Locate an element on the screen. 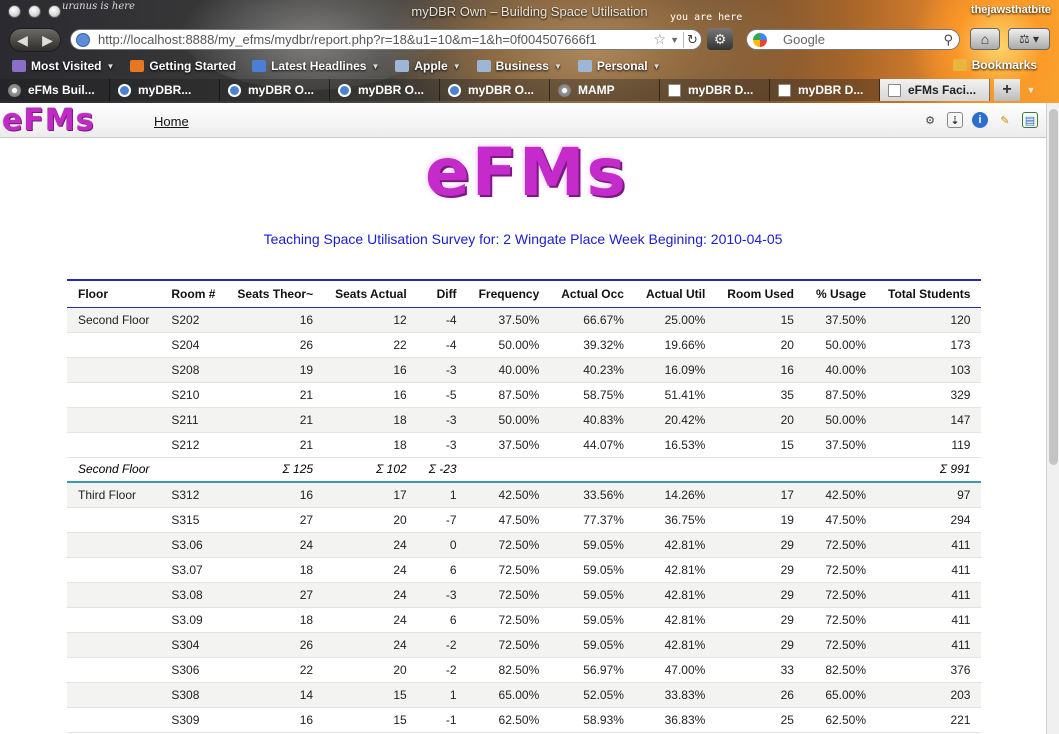 The image size is (1059, 734). table-cell: S3.08 is located at coordinates (193, 595).